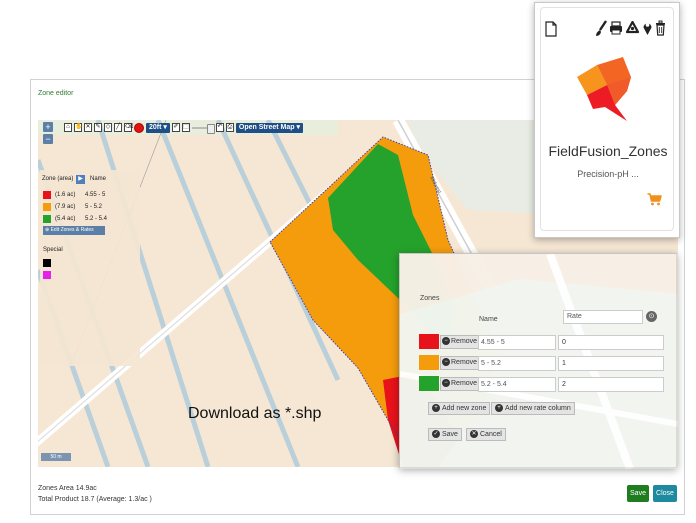  Describe the element at coordinates (638, 493) in the screenshot. I see `save-button: Save` at that location.